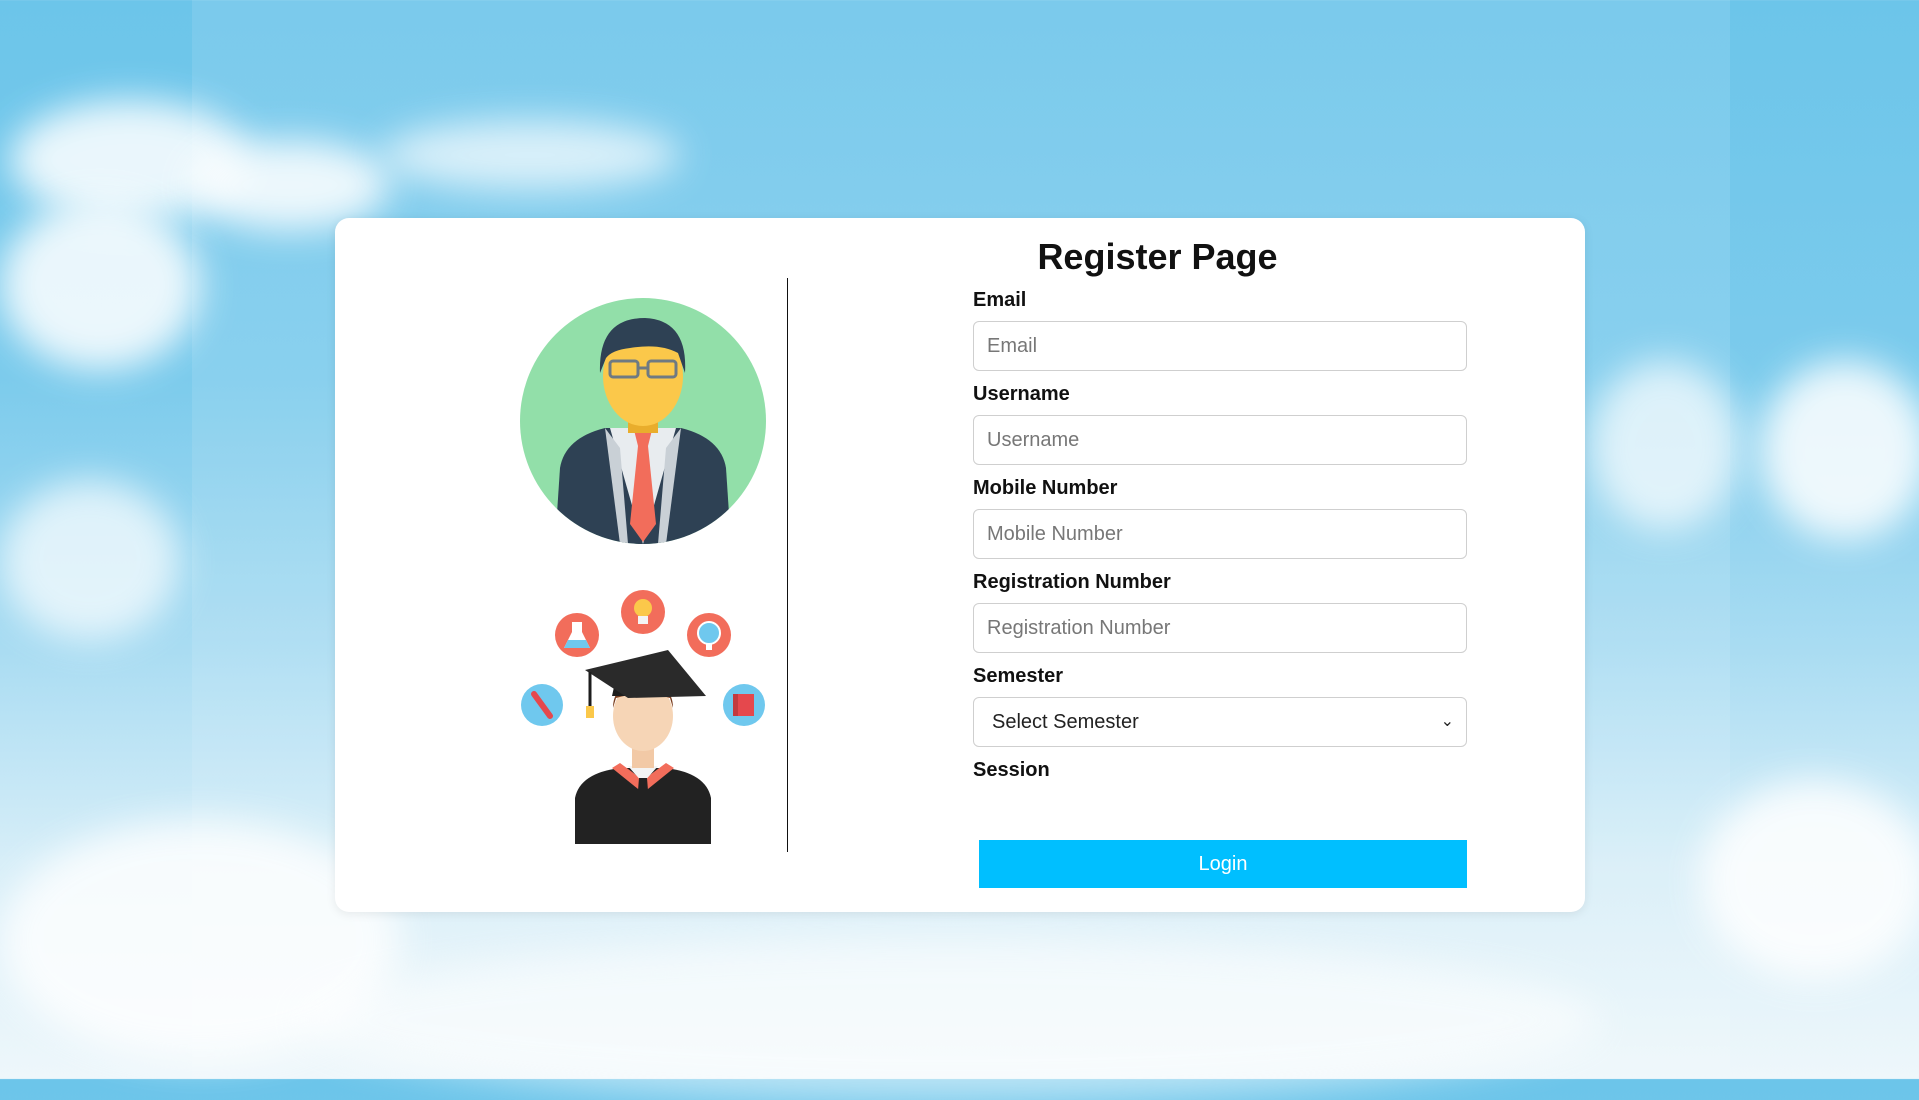  What do you see at coordinates (1072, 582) in the screenshot?
I see `registration-number-label: Registration Number` at bounding box center [1072, 582].